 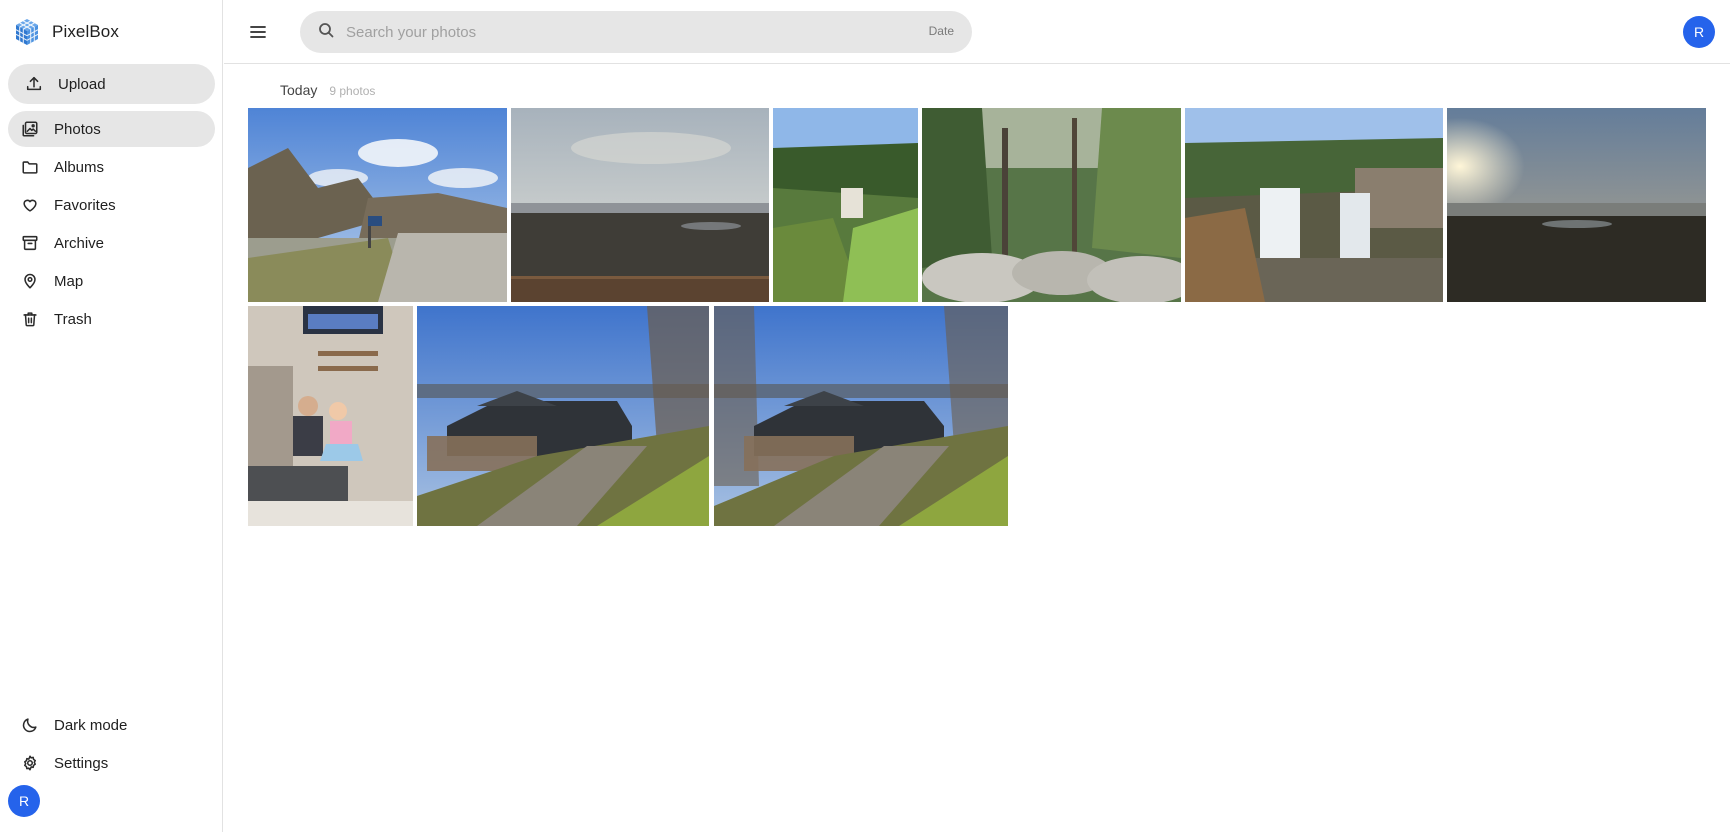 I want to click on user-avatar: R, so click(x=24, y=801).